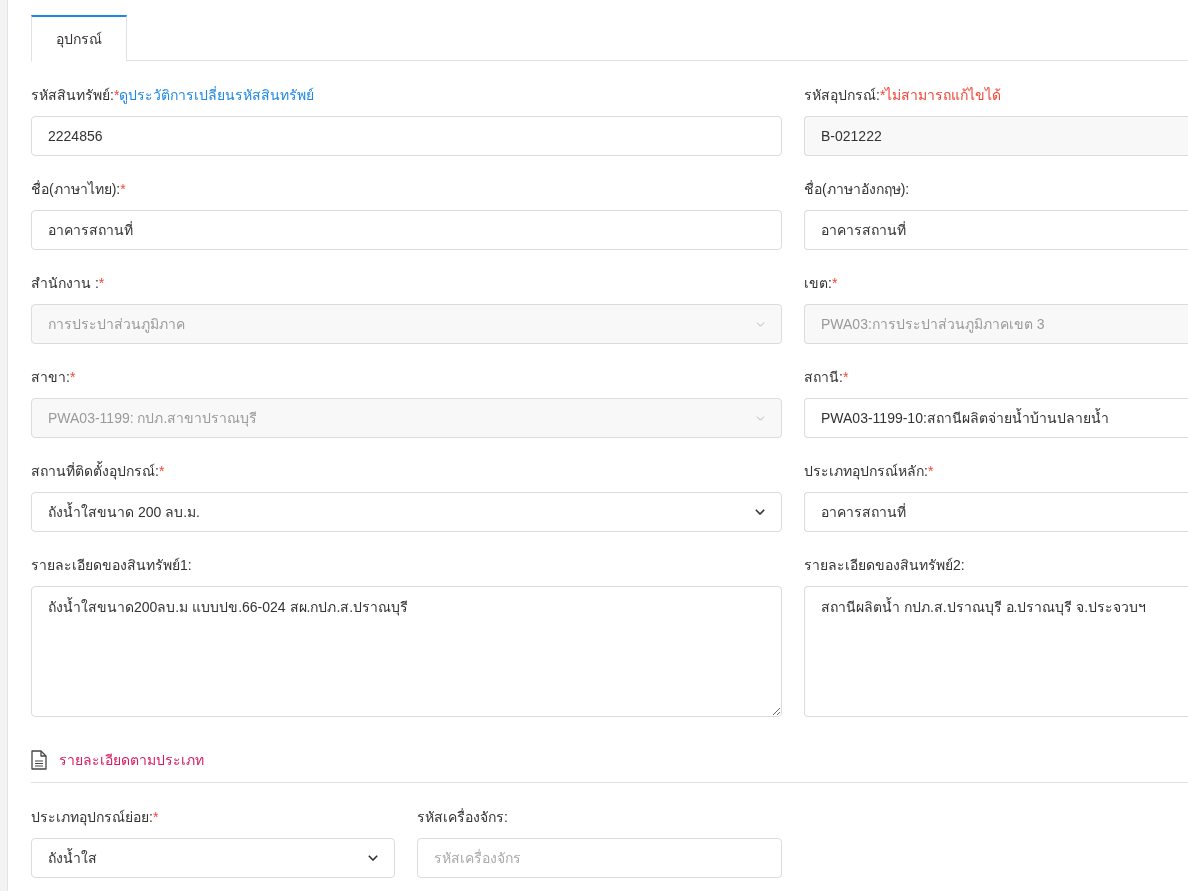 Image resolution: width=1188 pixels, height=891 pixels. I want to click on history-link: ดูประวัติการเปลี่ยนรหัสสินทรัพย์, so click(217, 95).